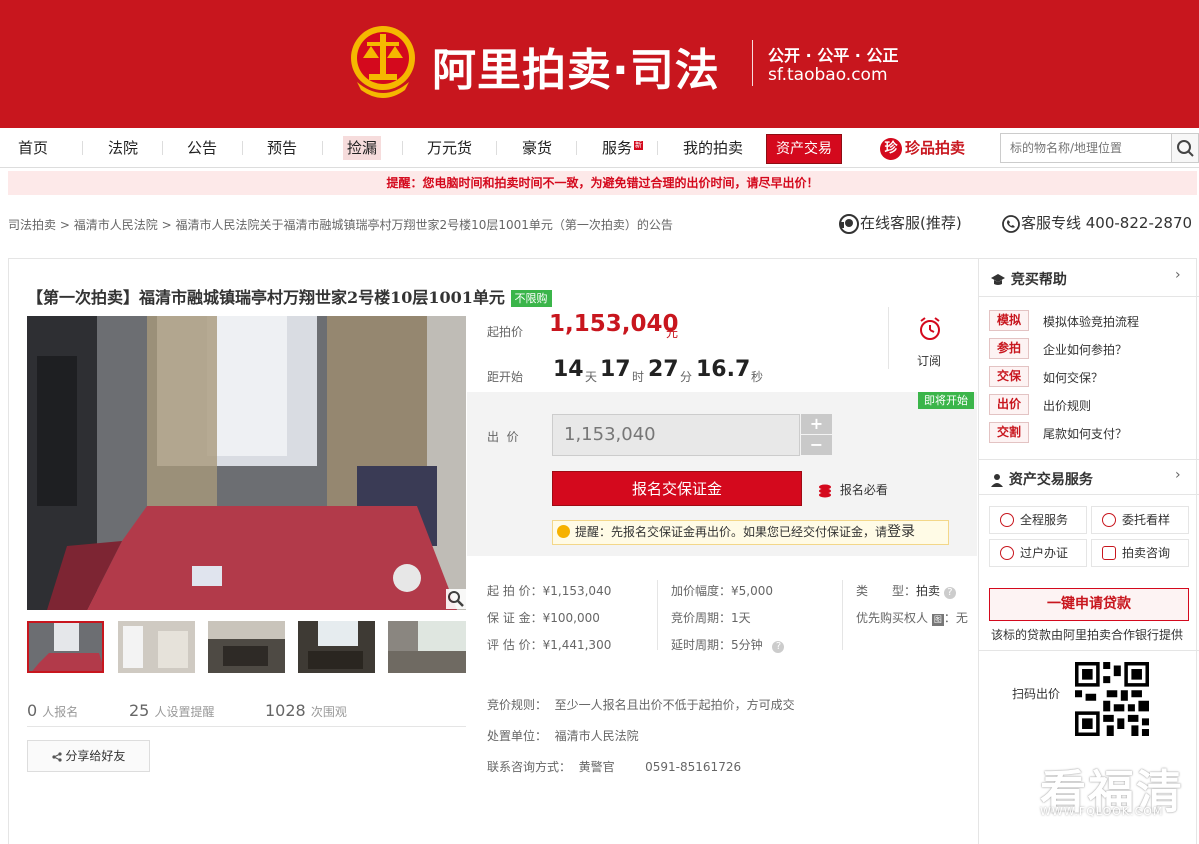 Image resolution: width=1199 pixels, height=844 pixels. What do you see at coordinates (1089, 604) in the screenshot?
I see `apply-loan-button: 一键申请贷款` at bounding box center [1089, 604].